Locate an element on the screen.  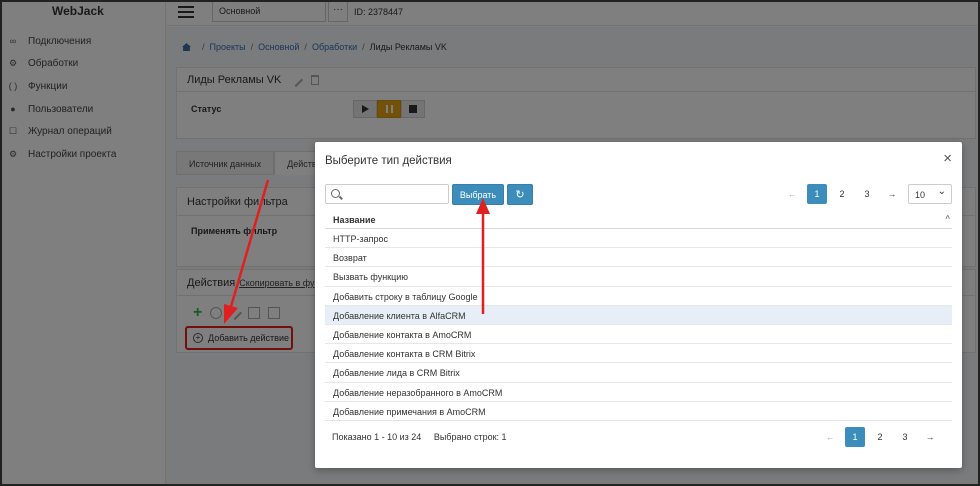
per-page-select: 10 is located at coordinates (930, 194).